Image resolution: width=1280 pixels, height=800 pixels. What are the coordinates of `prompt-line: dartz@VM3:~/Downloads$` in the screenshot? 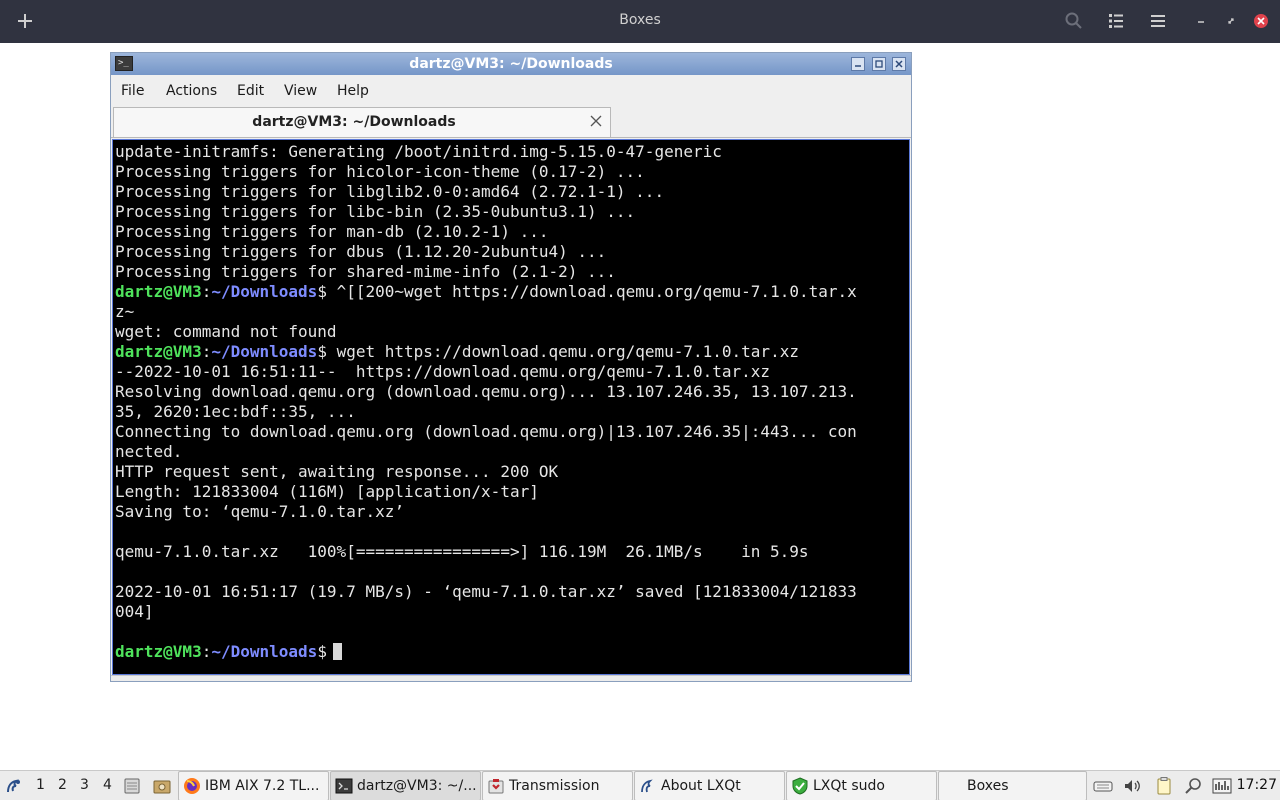 It's located at (486, 652).